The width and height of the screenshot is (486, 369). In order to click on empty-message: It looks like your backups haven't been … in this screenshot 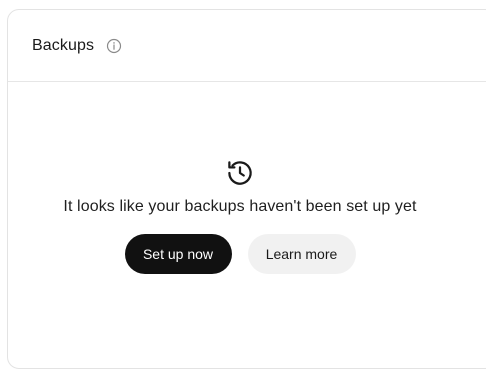, I will do `click(240, 206)`.